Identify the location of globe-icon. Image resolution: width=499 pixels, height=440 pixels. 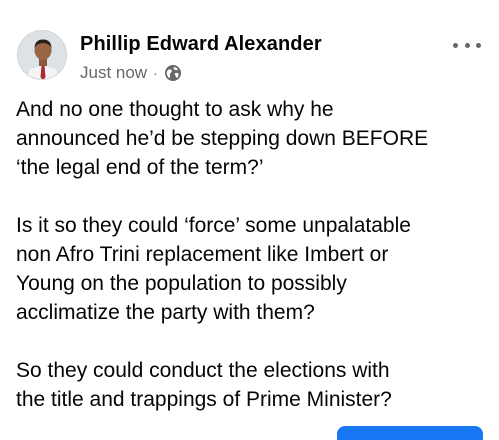
(173, 73).